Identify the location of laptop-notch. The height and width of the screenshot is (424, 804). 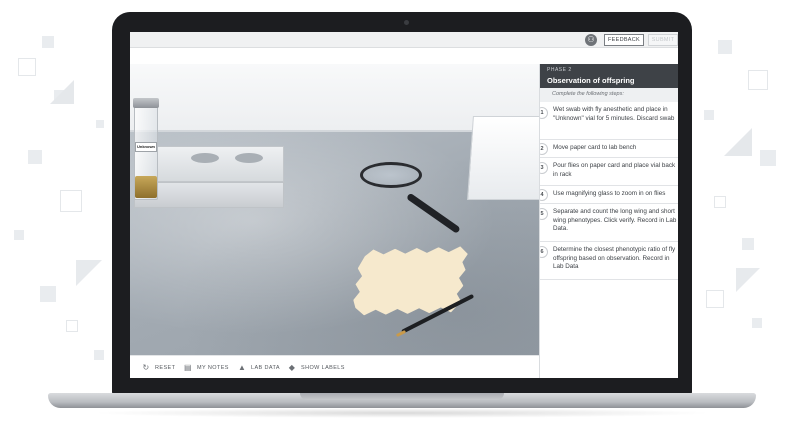
(402, 396).